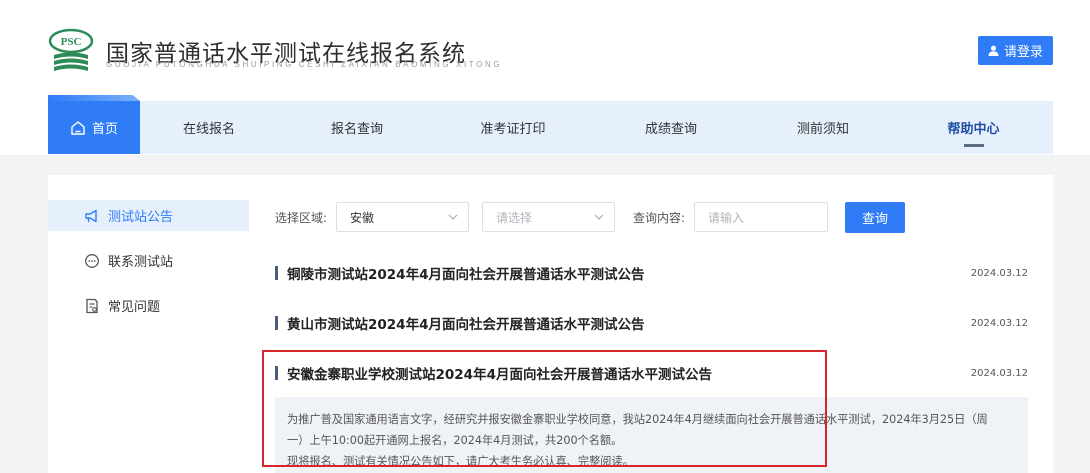  What do you see at coordinates (134, 307) in the screenshot?
I see `sidebar-item-label: 常见问题` at bounding box center [134, 307].